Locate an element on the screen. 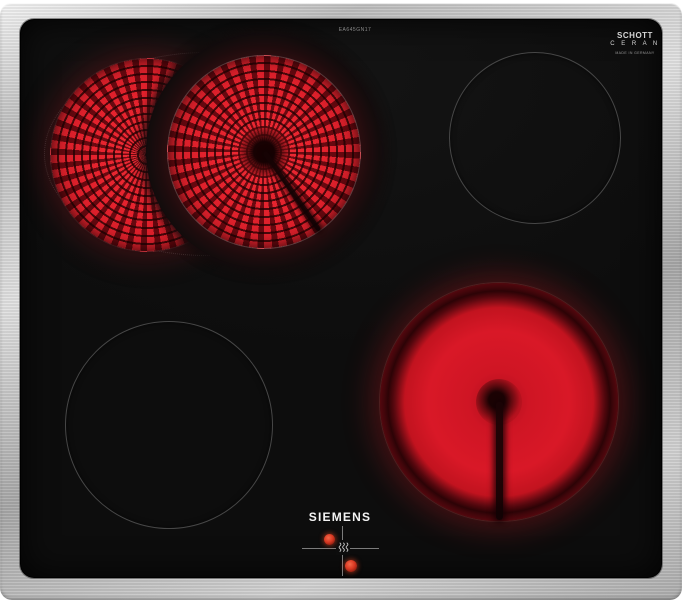  cooking-zone-front-right is located at coordinates (499, 402).